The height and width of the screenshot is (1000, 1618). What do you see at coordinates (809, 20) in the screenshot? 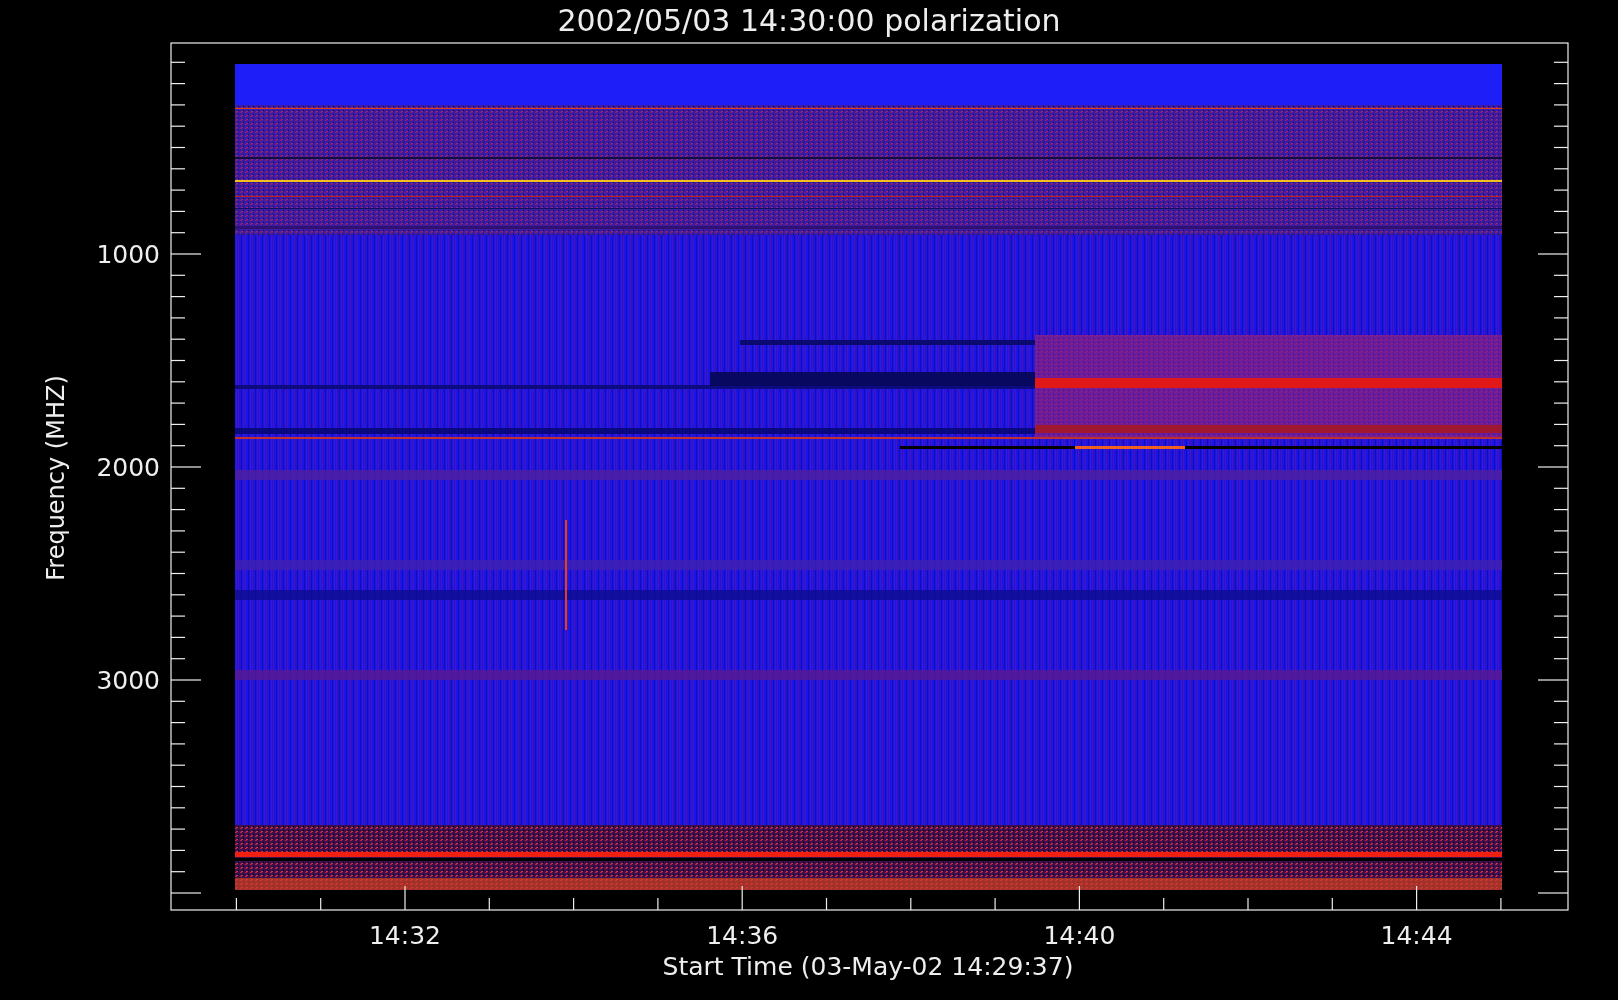
I see `chart-title: 2002/05/03 14:30:00 polarization` at bounding box center [809, 20].